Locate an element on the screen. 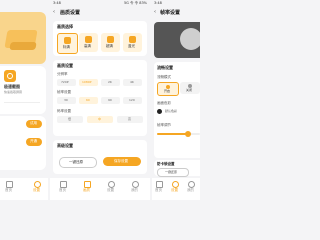 The height and width of the screenshot is (240, 320). left-button-2: 开通 is located at coordinates (34, 142).